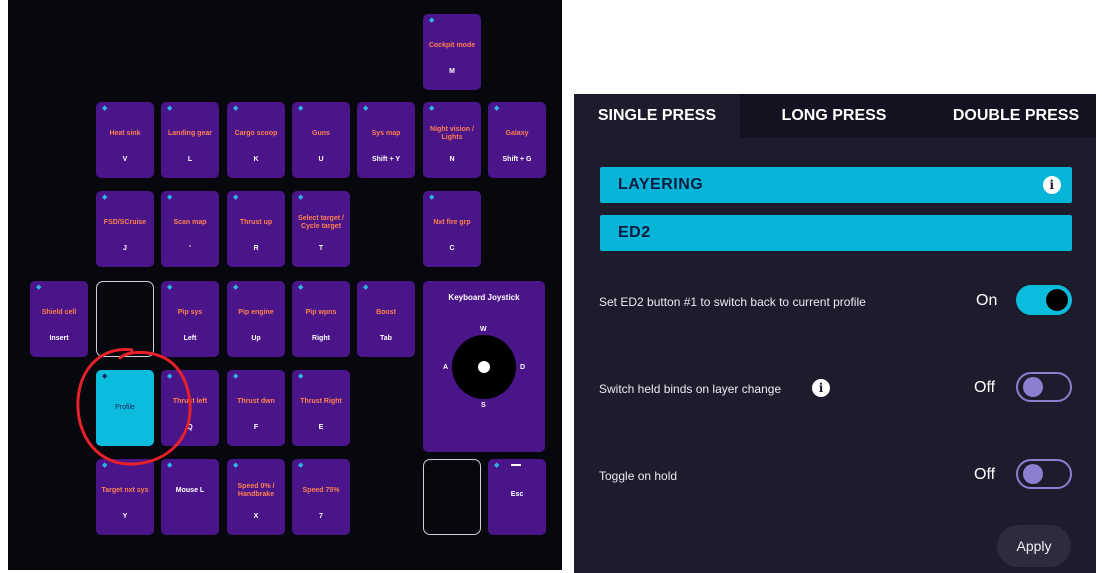 The height and width of the screenshot is (573, 1102). I want to click on key-shield-cell: ◆ Shield cell Insert, so click(59, 319).